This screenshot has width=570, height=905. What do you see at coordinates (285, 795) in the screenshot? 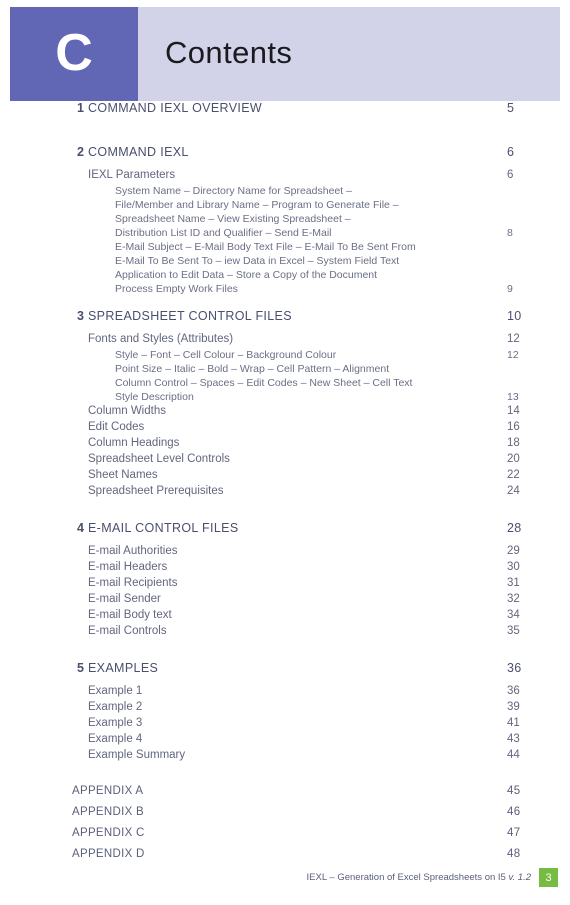
I see `toc-entry-appendix: APPENDIX A 45` at bounding box center [285, 795].